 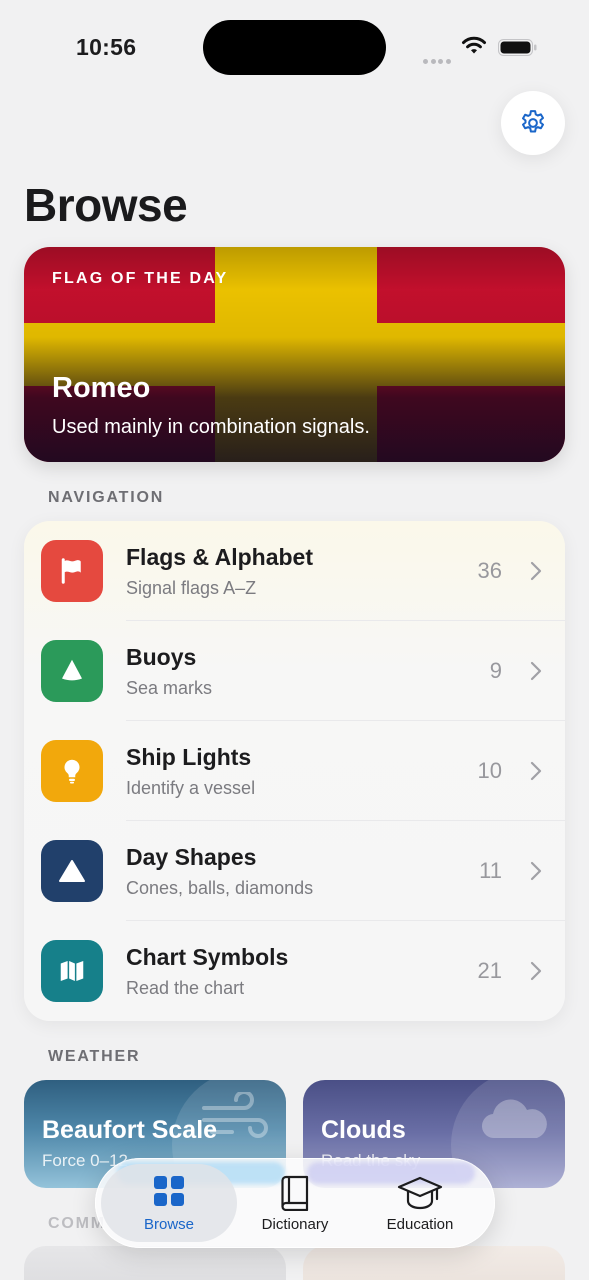 I want to click on list-item-flags-alphabet: Flags & Alphabet Signal flags A–Z 36, so click(x=294, y=571).